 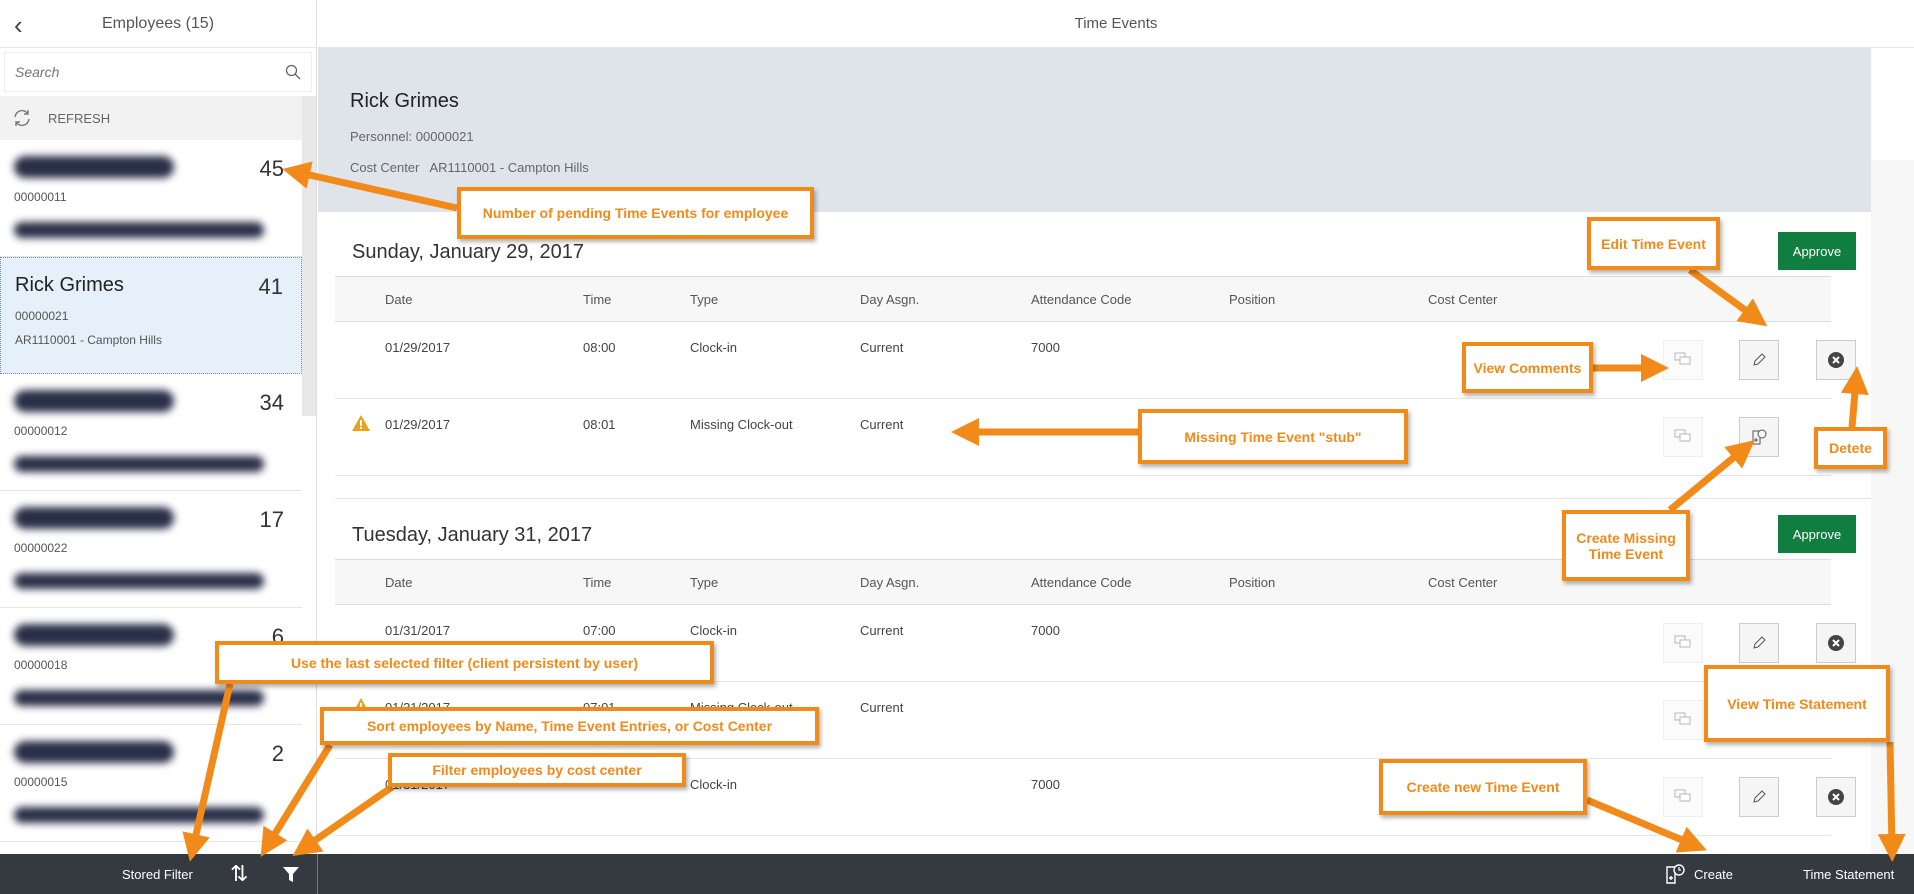 What do you see at coordinates (412, 136) in the screenshot?
I see `personnel-number: Personnel: 00000021` at bounding box center [412, 136].